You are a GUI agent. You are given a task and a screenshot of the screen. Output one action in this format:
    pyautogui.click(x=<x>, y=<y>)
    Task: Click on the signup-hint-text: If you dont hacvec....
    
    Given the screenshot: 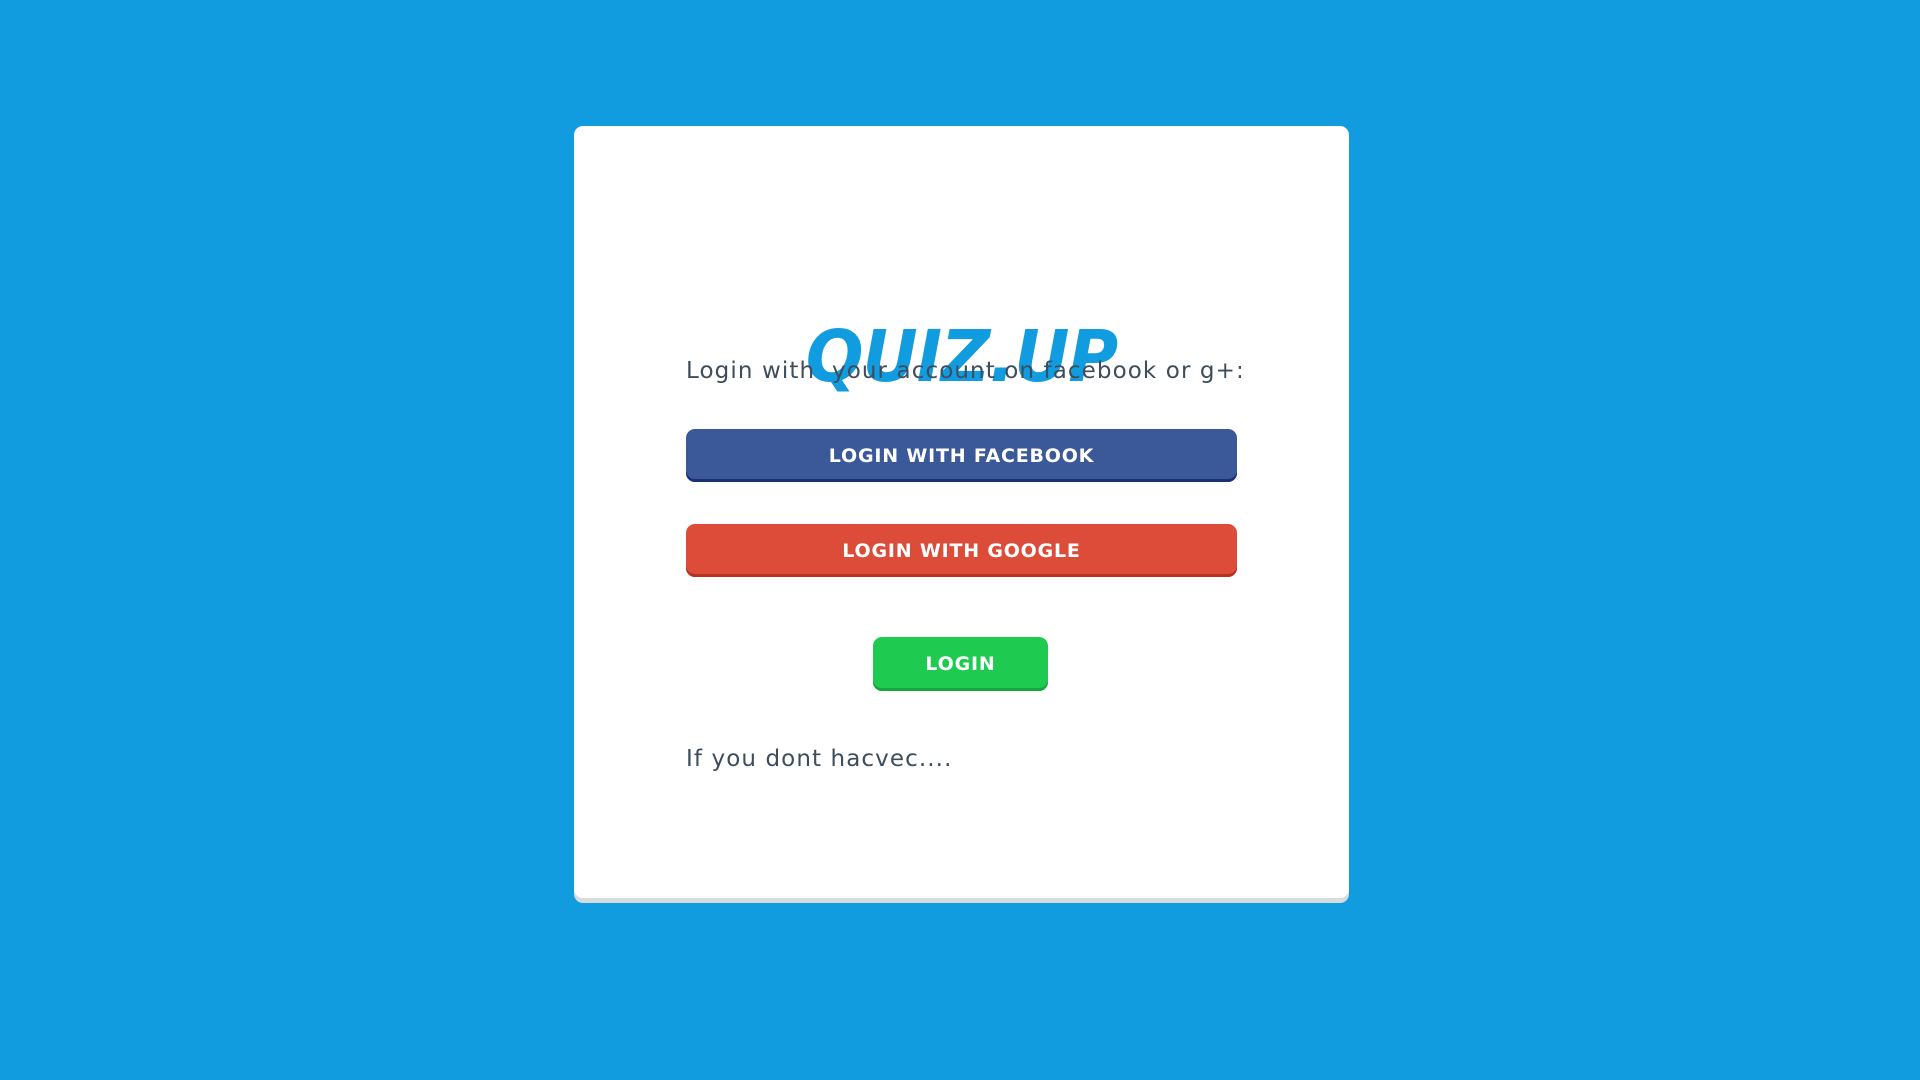 What is the action you would take?
    pyautogui.click(x=819, y=759)
    